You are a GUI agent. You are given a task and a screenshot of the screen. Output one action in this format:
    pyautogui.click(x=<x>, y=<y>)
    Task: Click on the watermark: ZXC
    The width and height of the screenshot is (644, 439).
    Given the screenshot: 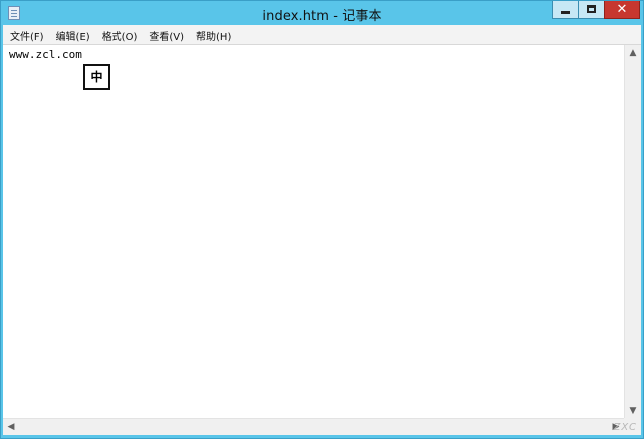 What is the action you would take?
    pyautogui.click(x=625, y=427)
    